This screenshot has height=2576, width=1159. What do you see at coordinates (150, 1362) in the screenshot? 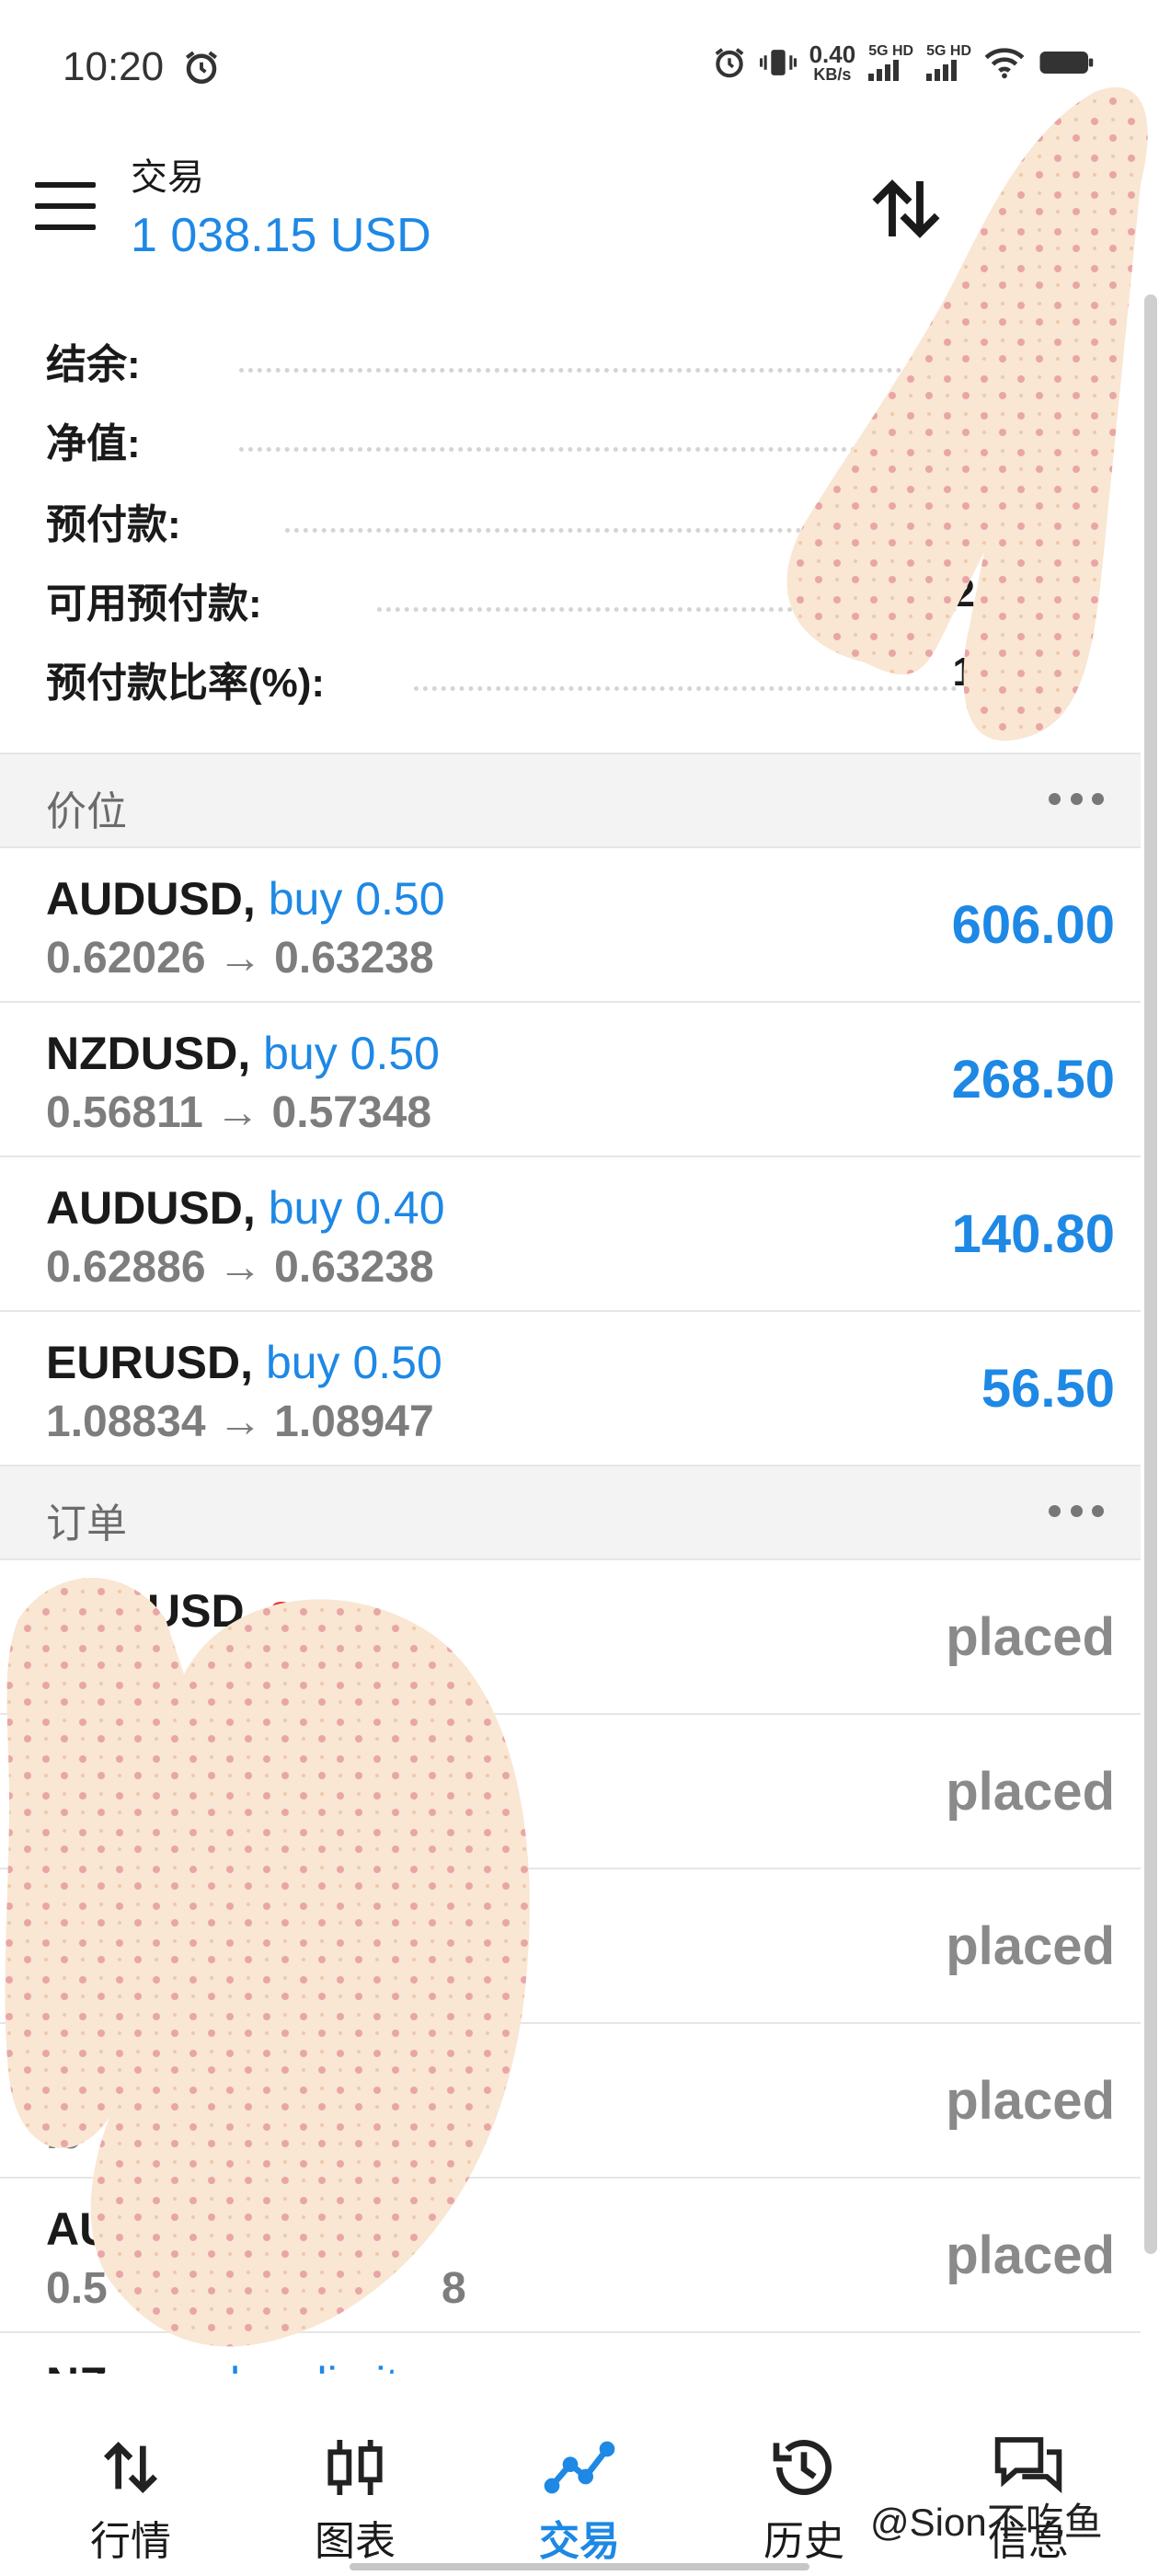
I see `position-symbol: EURUSD,` at bounding box center [150, 1362].